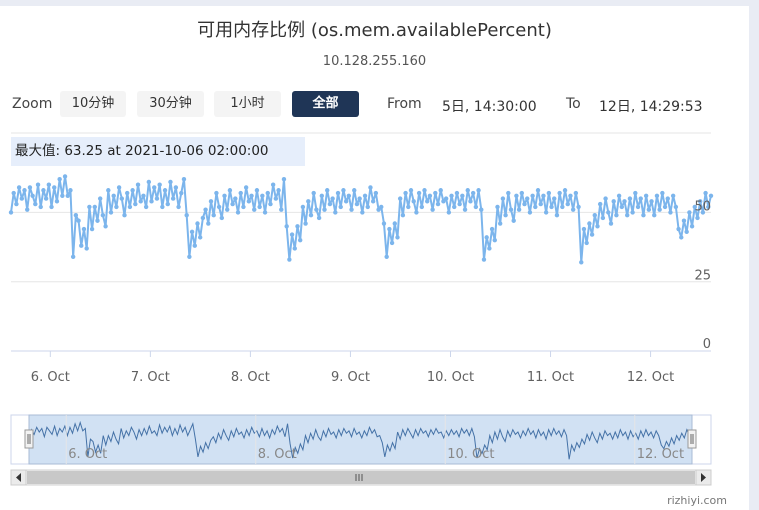 Image resolution: width=759 pixels, height=510 pixels. What do you see at coordinates (150, 377) in the screenshot?
I see `x-tick-label: 7. Oct` at bounding box center [150, 377].